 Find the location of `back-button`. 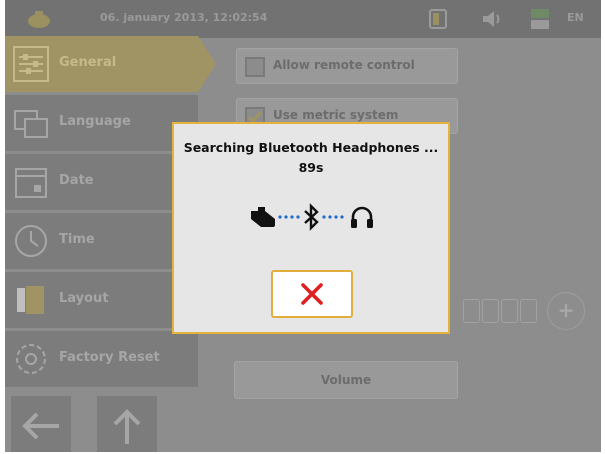

back-button is located at coordinates (41, 424).